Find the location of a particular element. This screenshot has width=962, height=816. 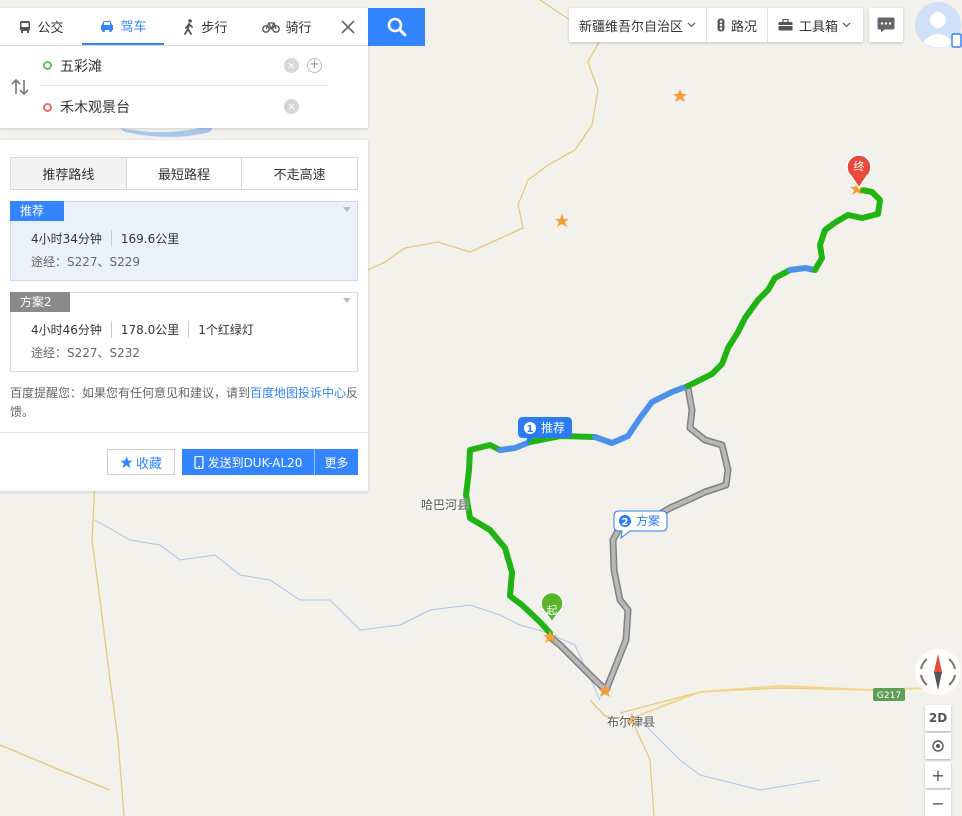

avatar-icon is located at coordinates (938, 25).